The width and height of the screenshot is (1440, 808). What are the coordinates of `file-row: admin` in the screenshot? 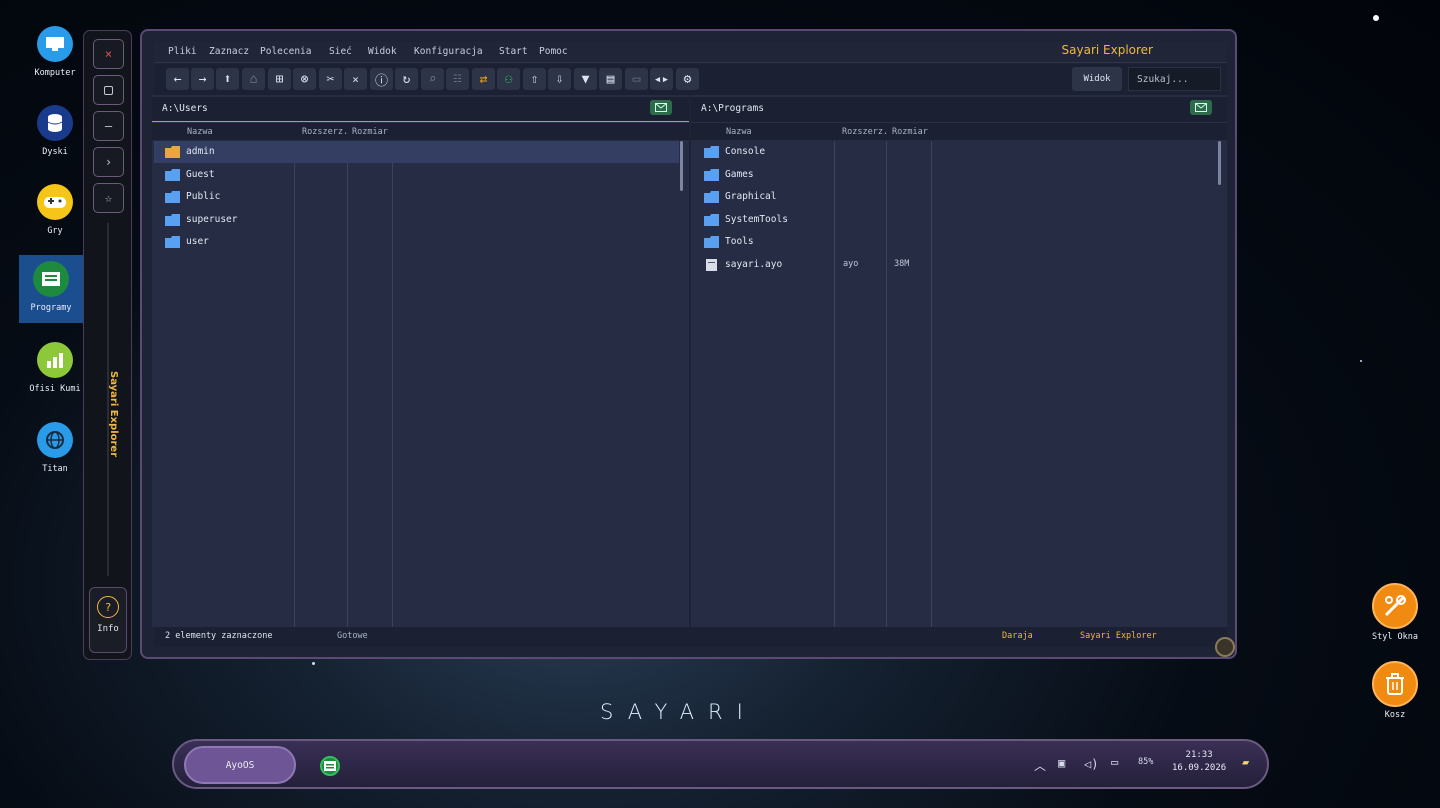 It's located at (416, 152).